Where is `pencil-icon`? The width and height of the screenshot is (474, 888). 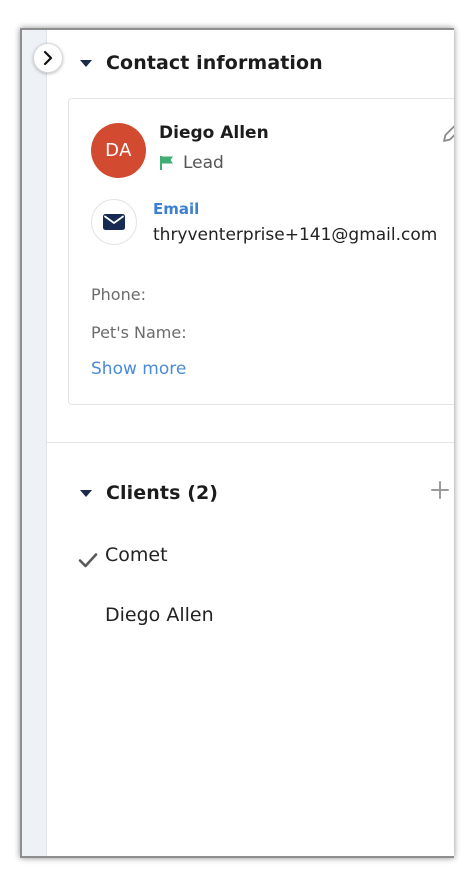 pencil-icon is located at coordinates (448, 133).